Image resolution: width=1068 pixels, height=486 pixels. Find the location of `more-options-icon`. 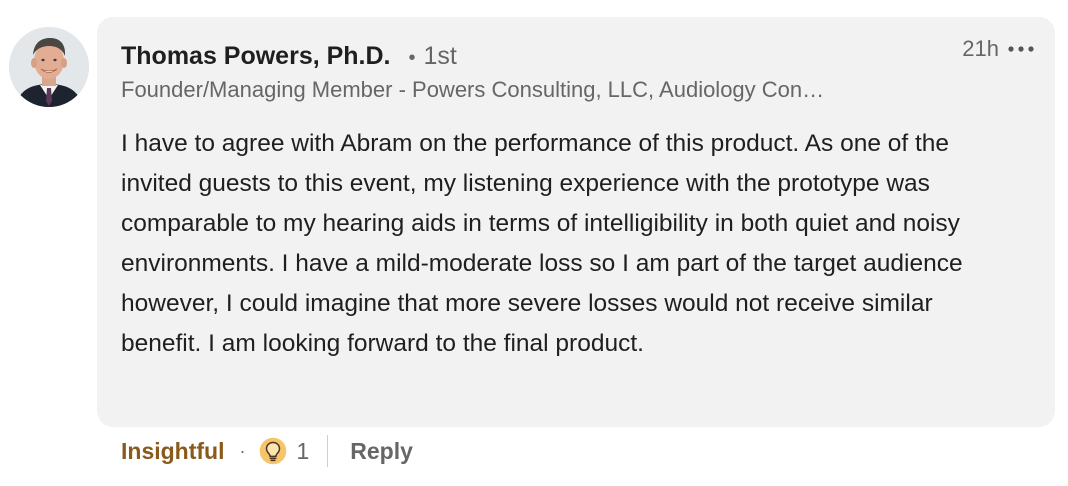

more-options-icon is located at coordinates (1021, 49).